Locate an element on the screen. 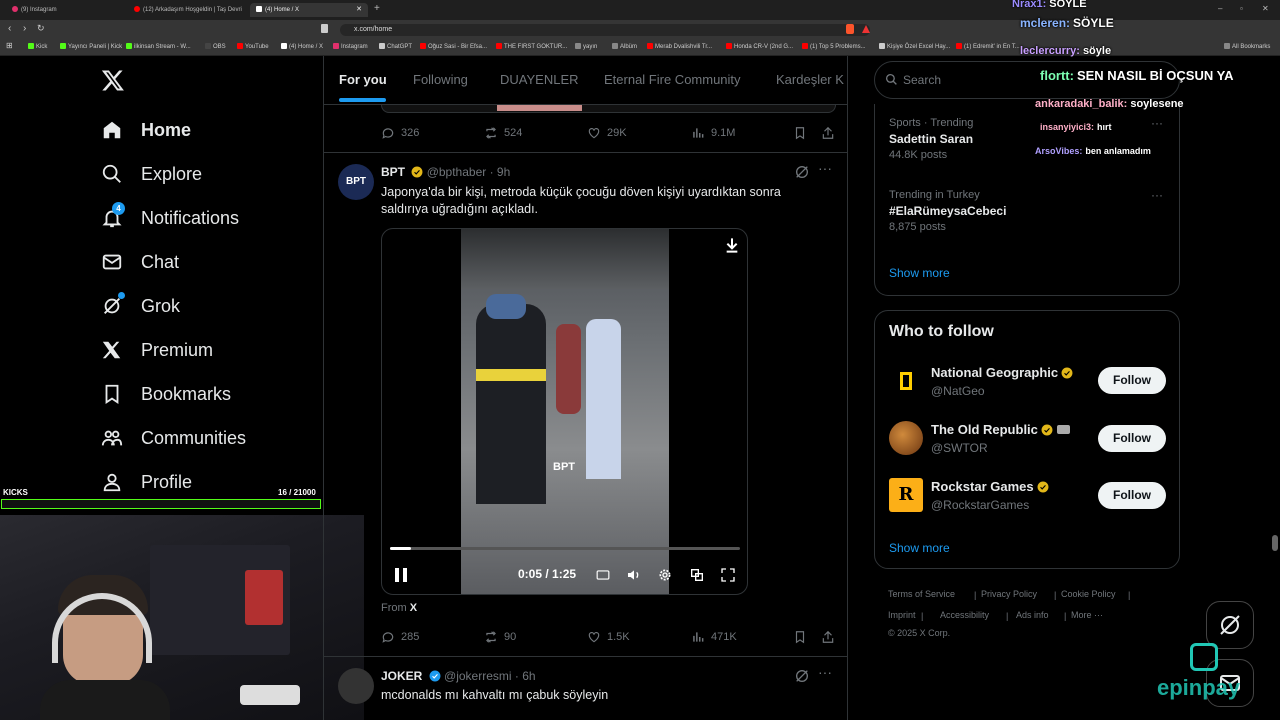 The width and height of the screenshot is (1280, 720). nav-item-explore: Explore is located at coordinates (151, 174).